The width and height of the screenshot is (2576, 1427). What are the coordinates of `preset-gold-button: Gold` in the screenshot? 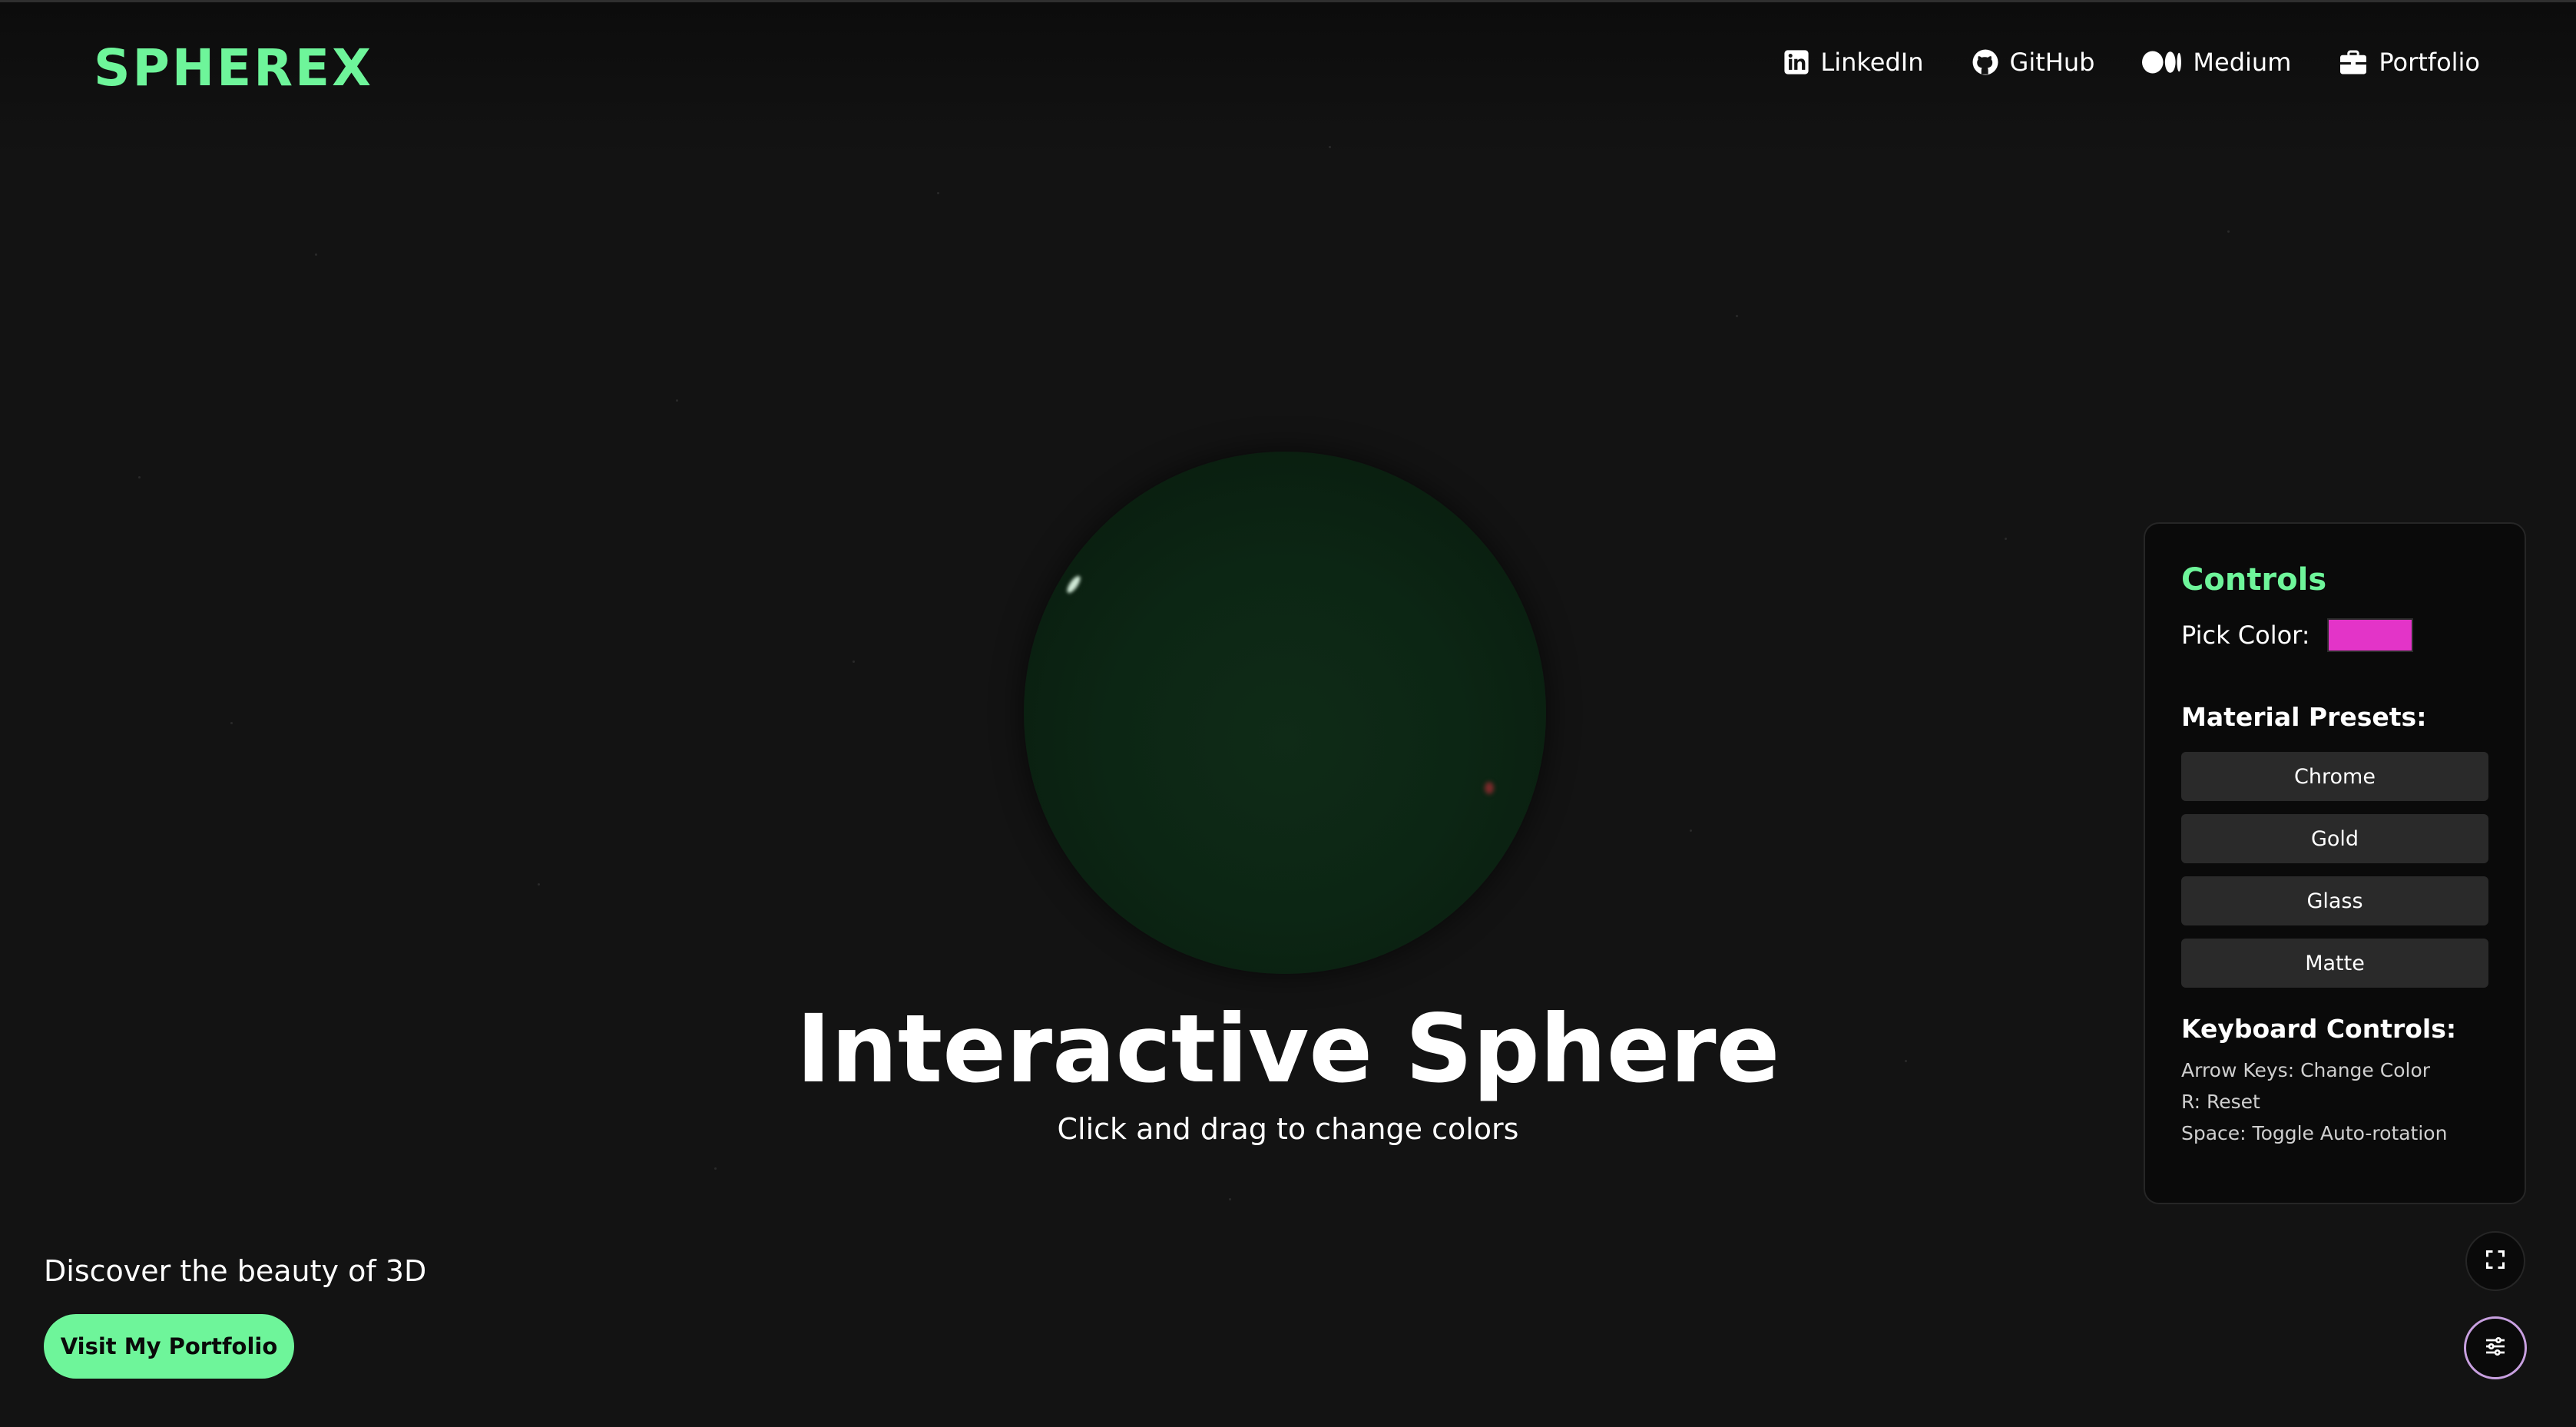 It's located at (2334, 838).